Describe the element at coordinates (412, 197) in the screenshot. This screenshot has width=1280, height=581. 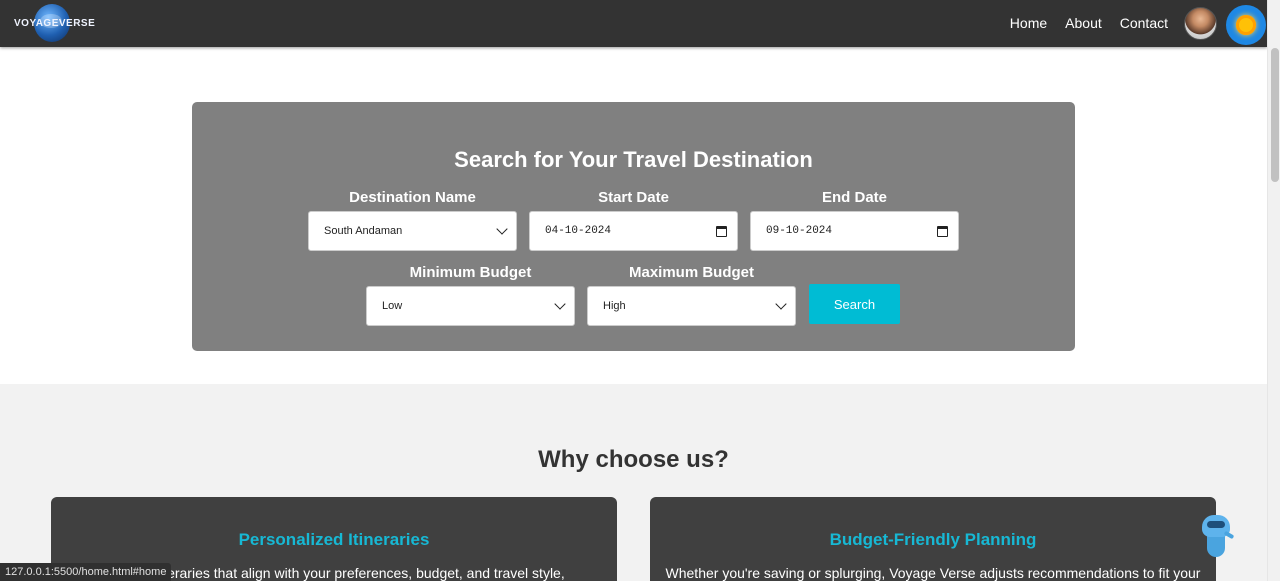
I see `destination-label: Destination Name` at that location.